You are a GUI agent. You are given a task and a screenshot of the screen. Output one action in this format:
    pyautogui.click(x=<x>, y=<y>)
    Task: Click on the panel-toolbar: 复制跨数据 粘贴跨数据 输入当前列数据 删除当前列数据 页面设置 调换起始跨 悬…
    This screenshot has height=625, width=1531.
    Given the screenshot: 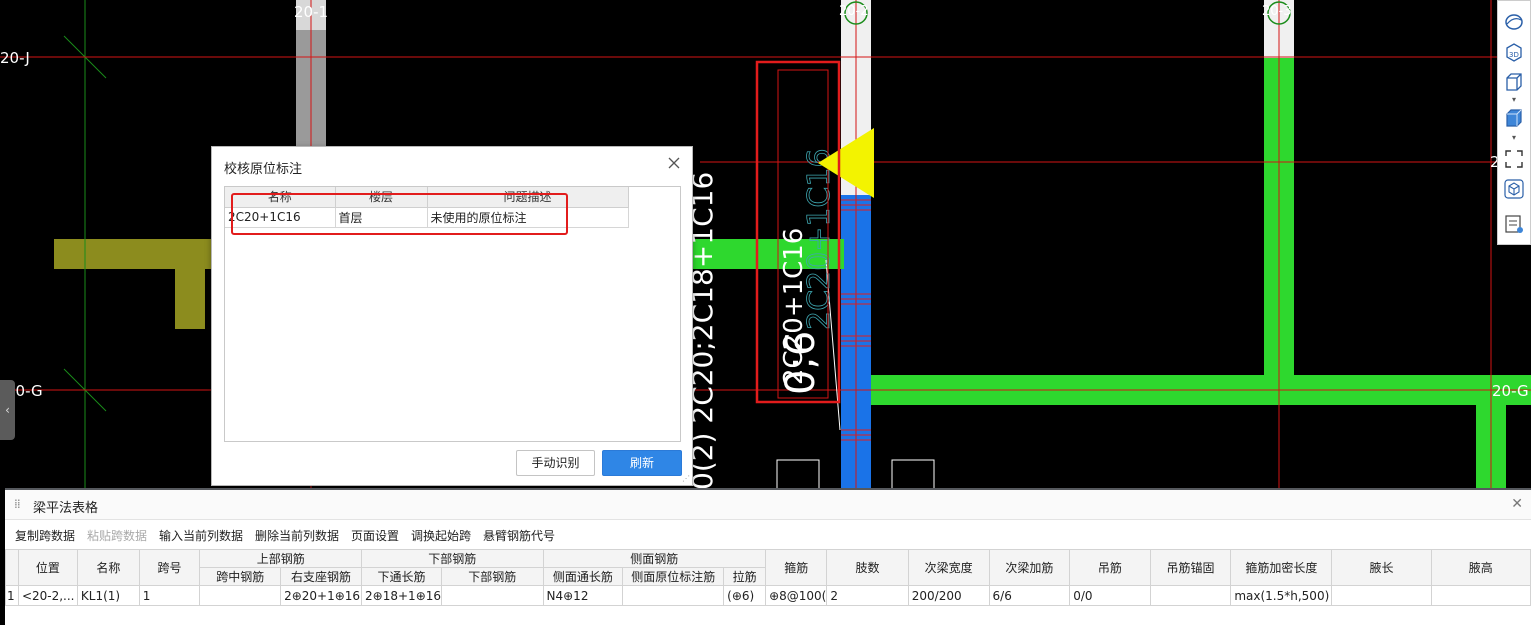 What is the action you would take?
    pyautogui.click(x=768, y=534)
    